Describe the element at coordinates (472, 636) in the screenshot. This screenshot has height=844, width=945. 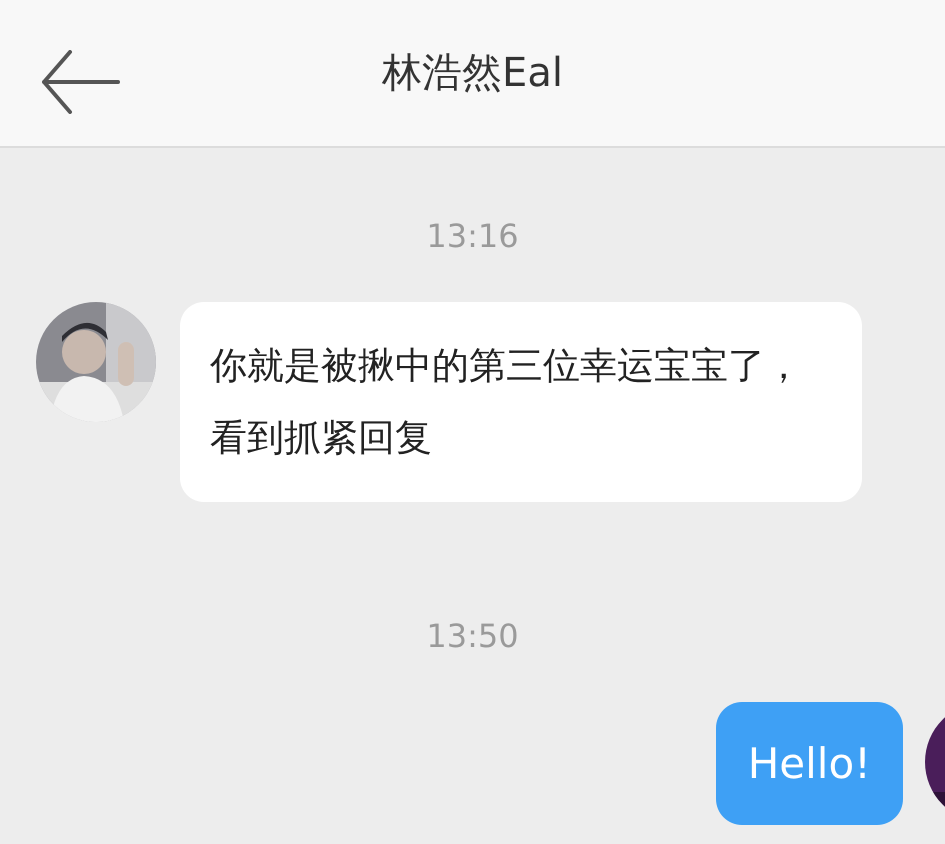
I see `timestamp: 13:50` at that location.